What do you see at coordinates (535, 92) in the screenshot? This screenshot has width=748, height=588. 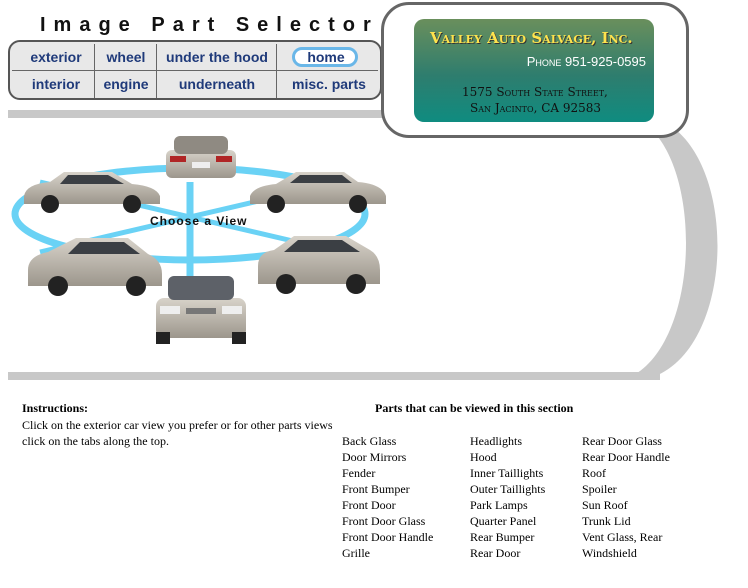 I see `logo-address-line1: 1575 South State Street,` at bounding box center [535, 92].